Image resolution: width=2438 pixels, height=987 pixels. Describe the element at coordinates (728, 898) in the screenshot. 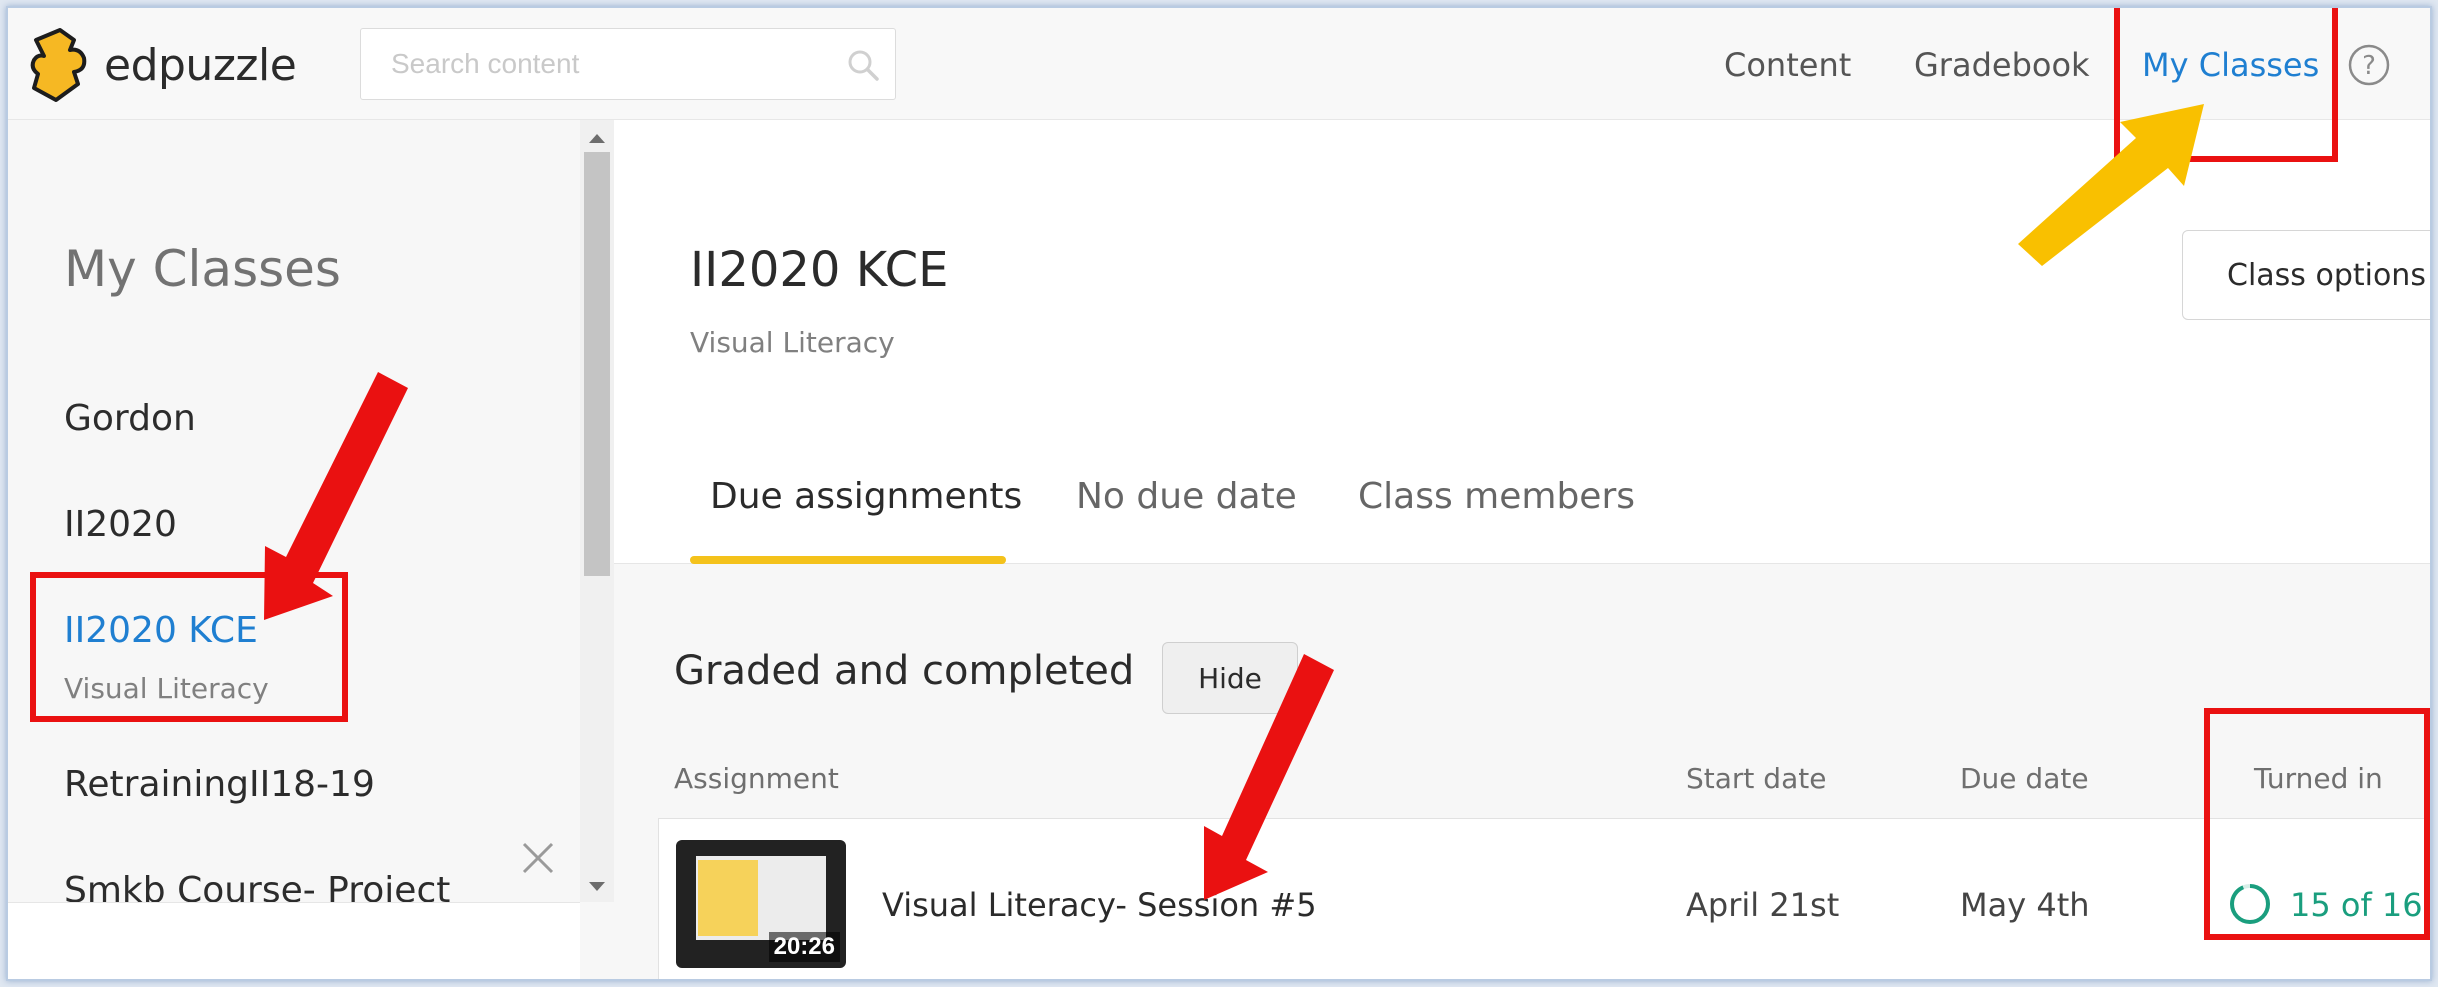

I see `thumbnail-slide-panel` at that location.